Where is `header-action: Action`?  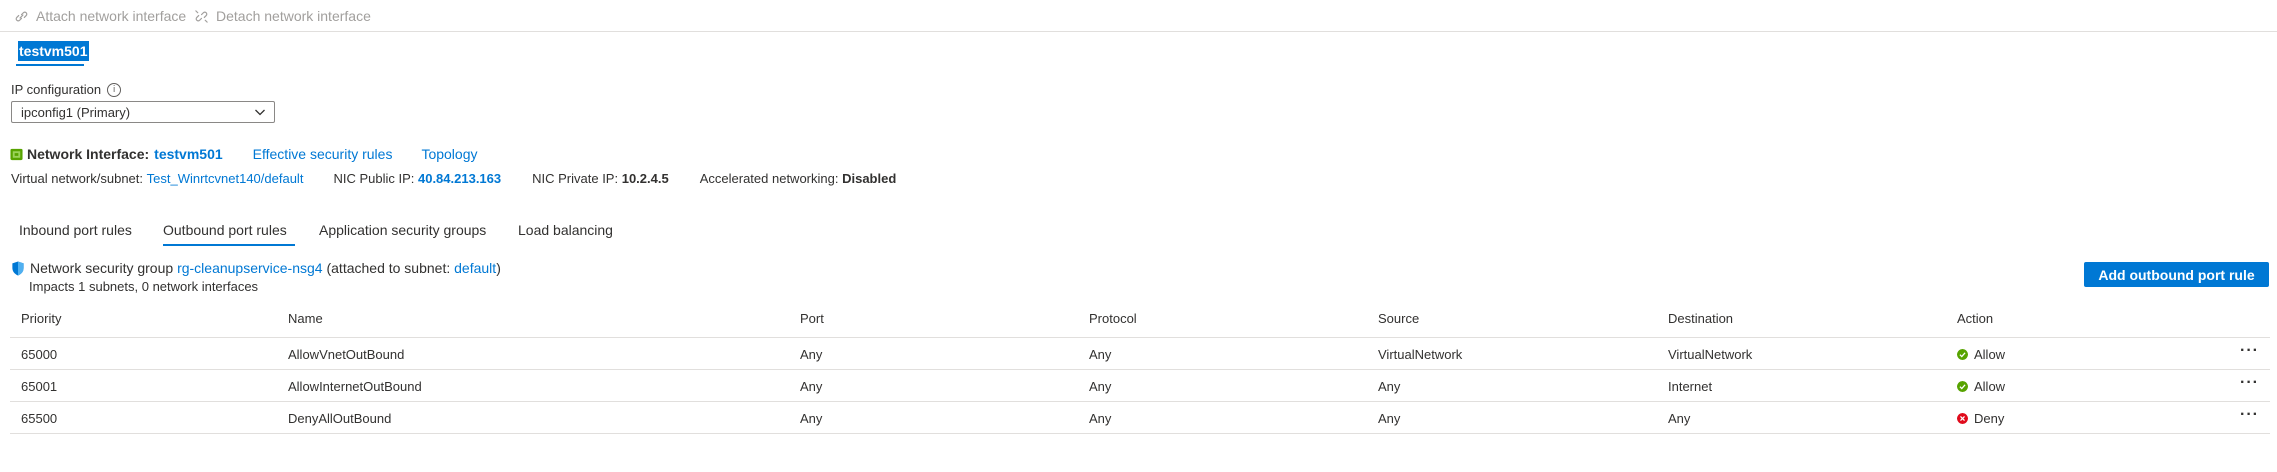
header-action: Action is located at coordinates (1975, 318).